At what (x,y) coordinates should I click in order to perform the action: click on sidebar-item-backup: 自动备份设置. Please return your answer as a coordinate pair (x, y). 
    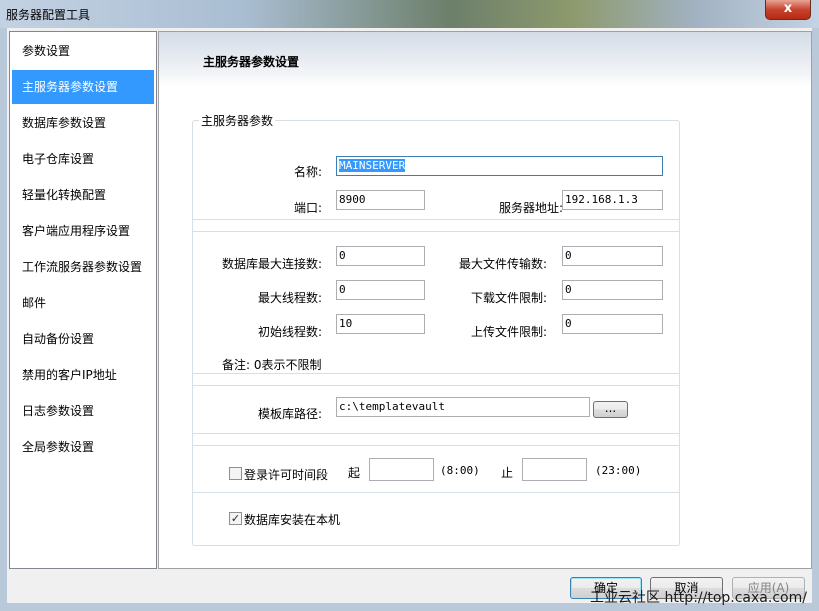
    Looking at the image, I should click on (83, 339).